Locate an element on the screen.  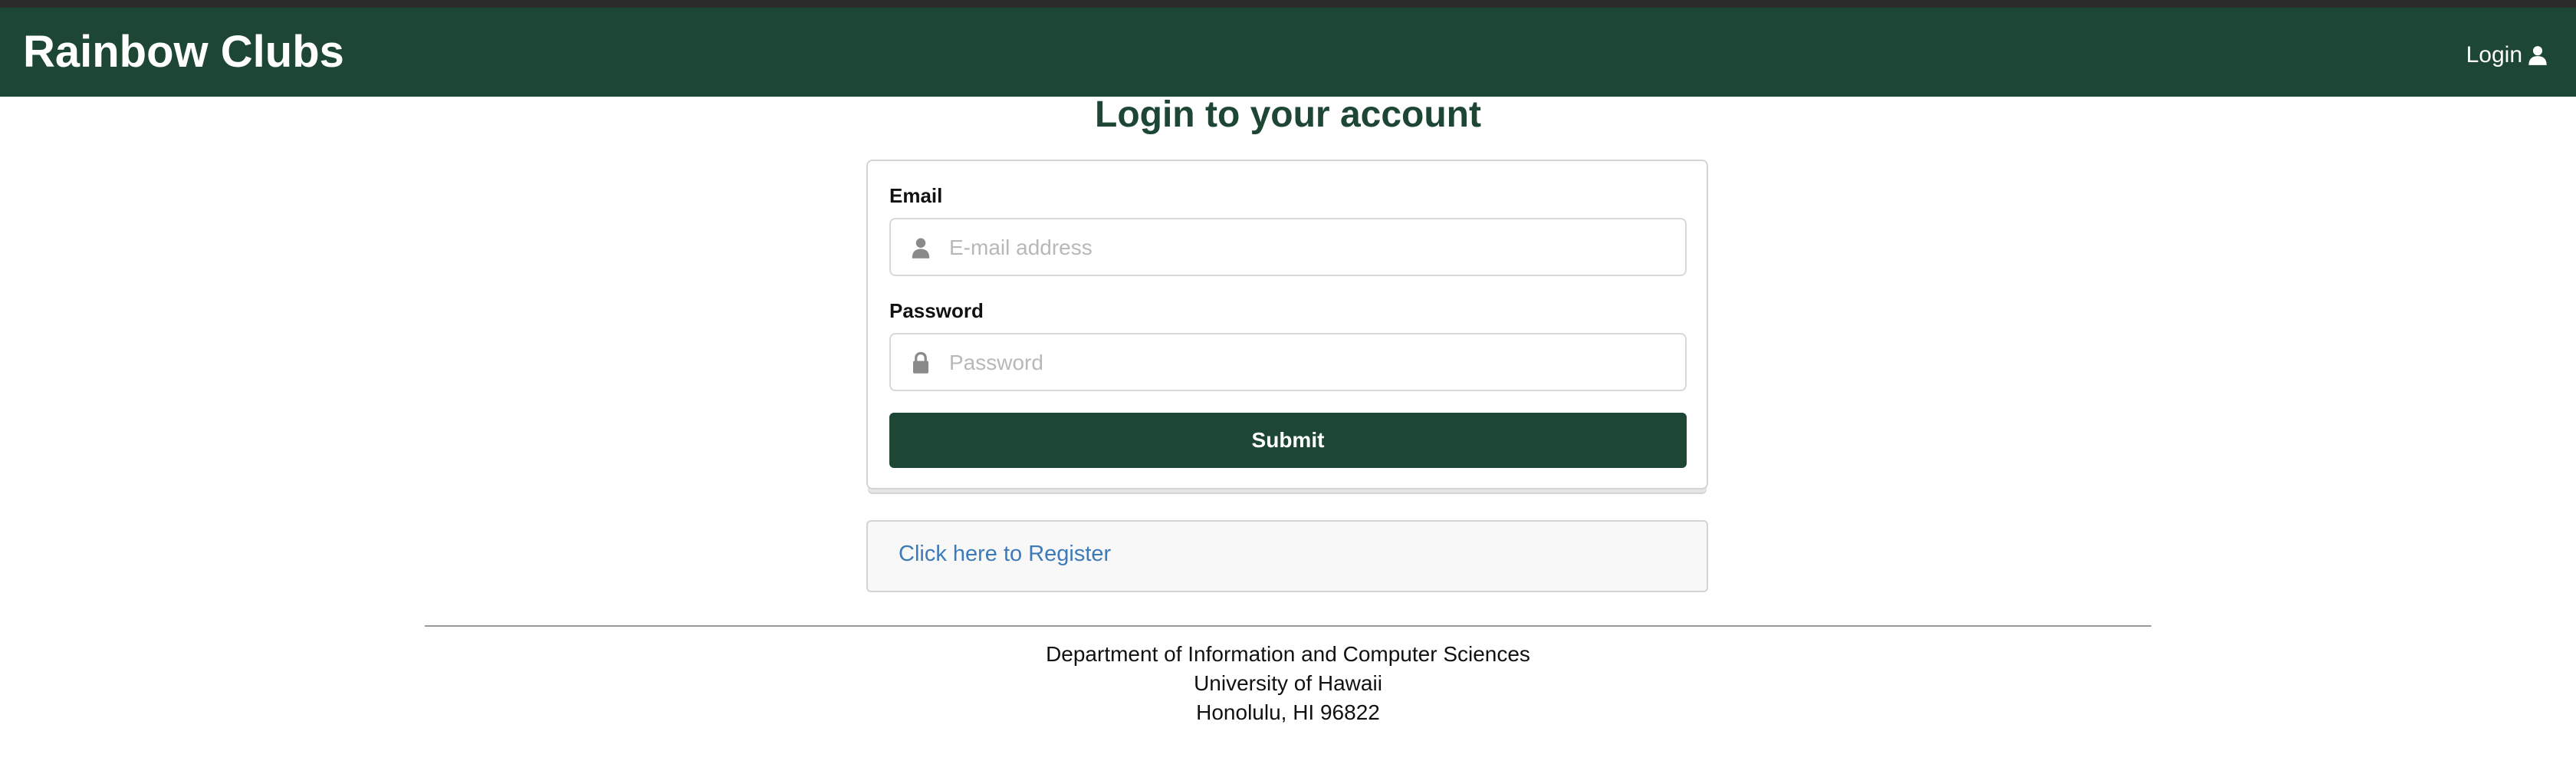
password-field-wrapper is located at coordinates (1288, 362).